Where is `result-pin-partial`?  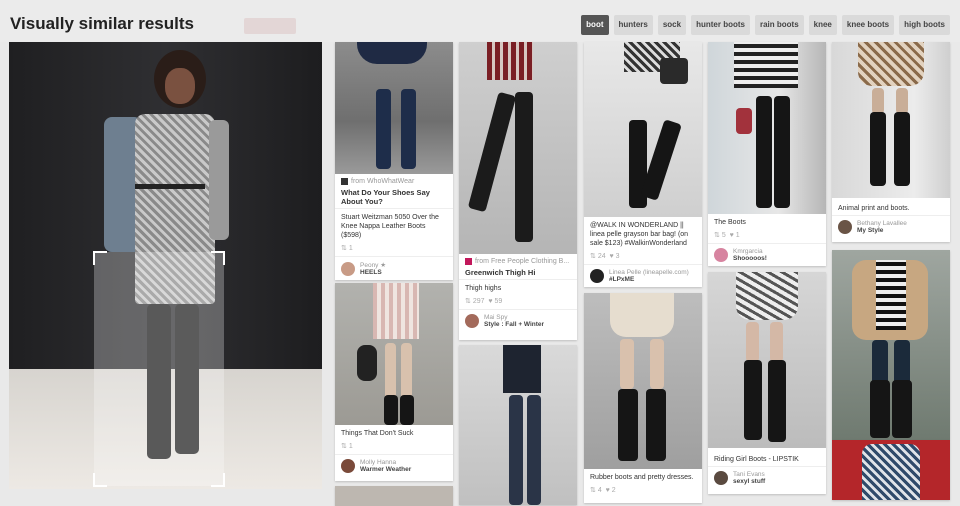
result-pin-partial is located at coordinates (394, 496).